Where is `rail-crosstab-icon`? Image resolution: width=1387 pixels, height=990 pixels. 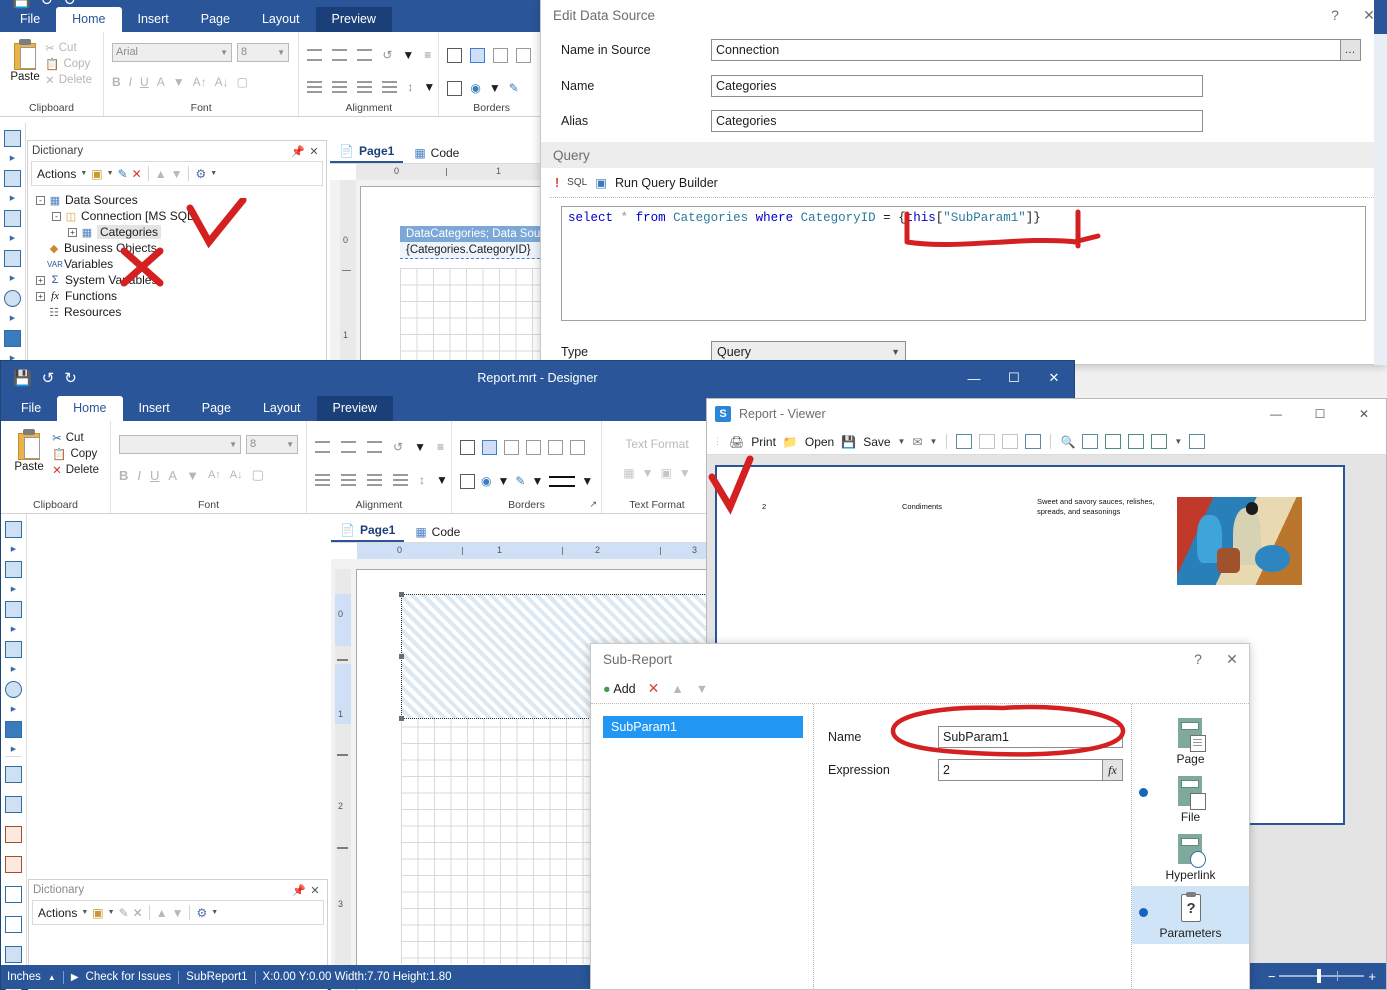
rail-crosstab-icon is located at coordinates (12, 178).